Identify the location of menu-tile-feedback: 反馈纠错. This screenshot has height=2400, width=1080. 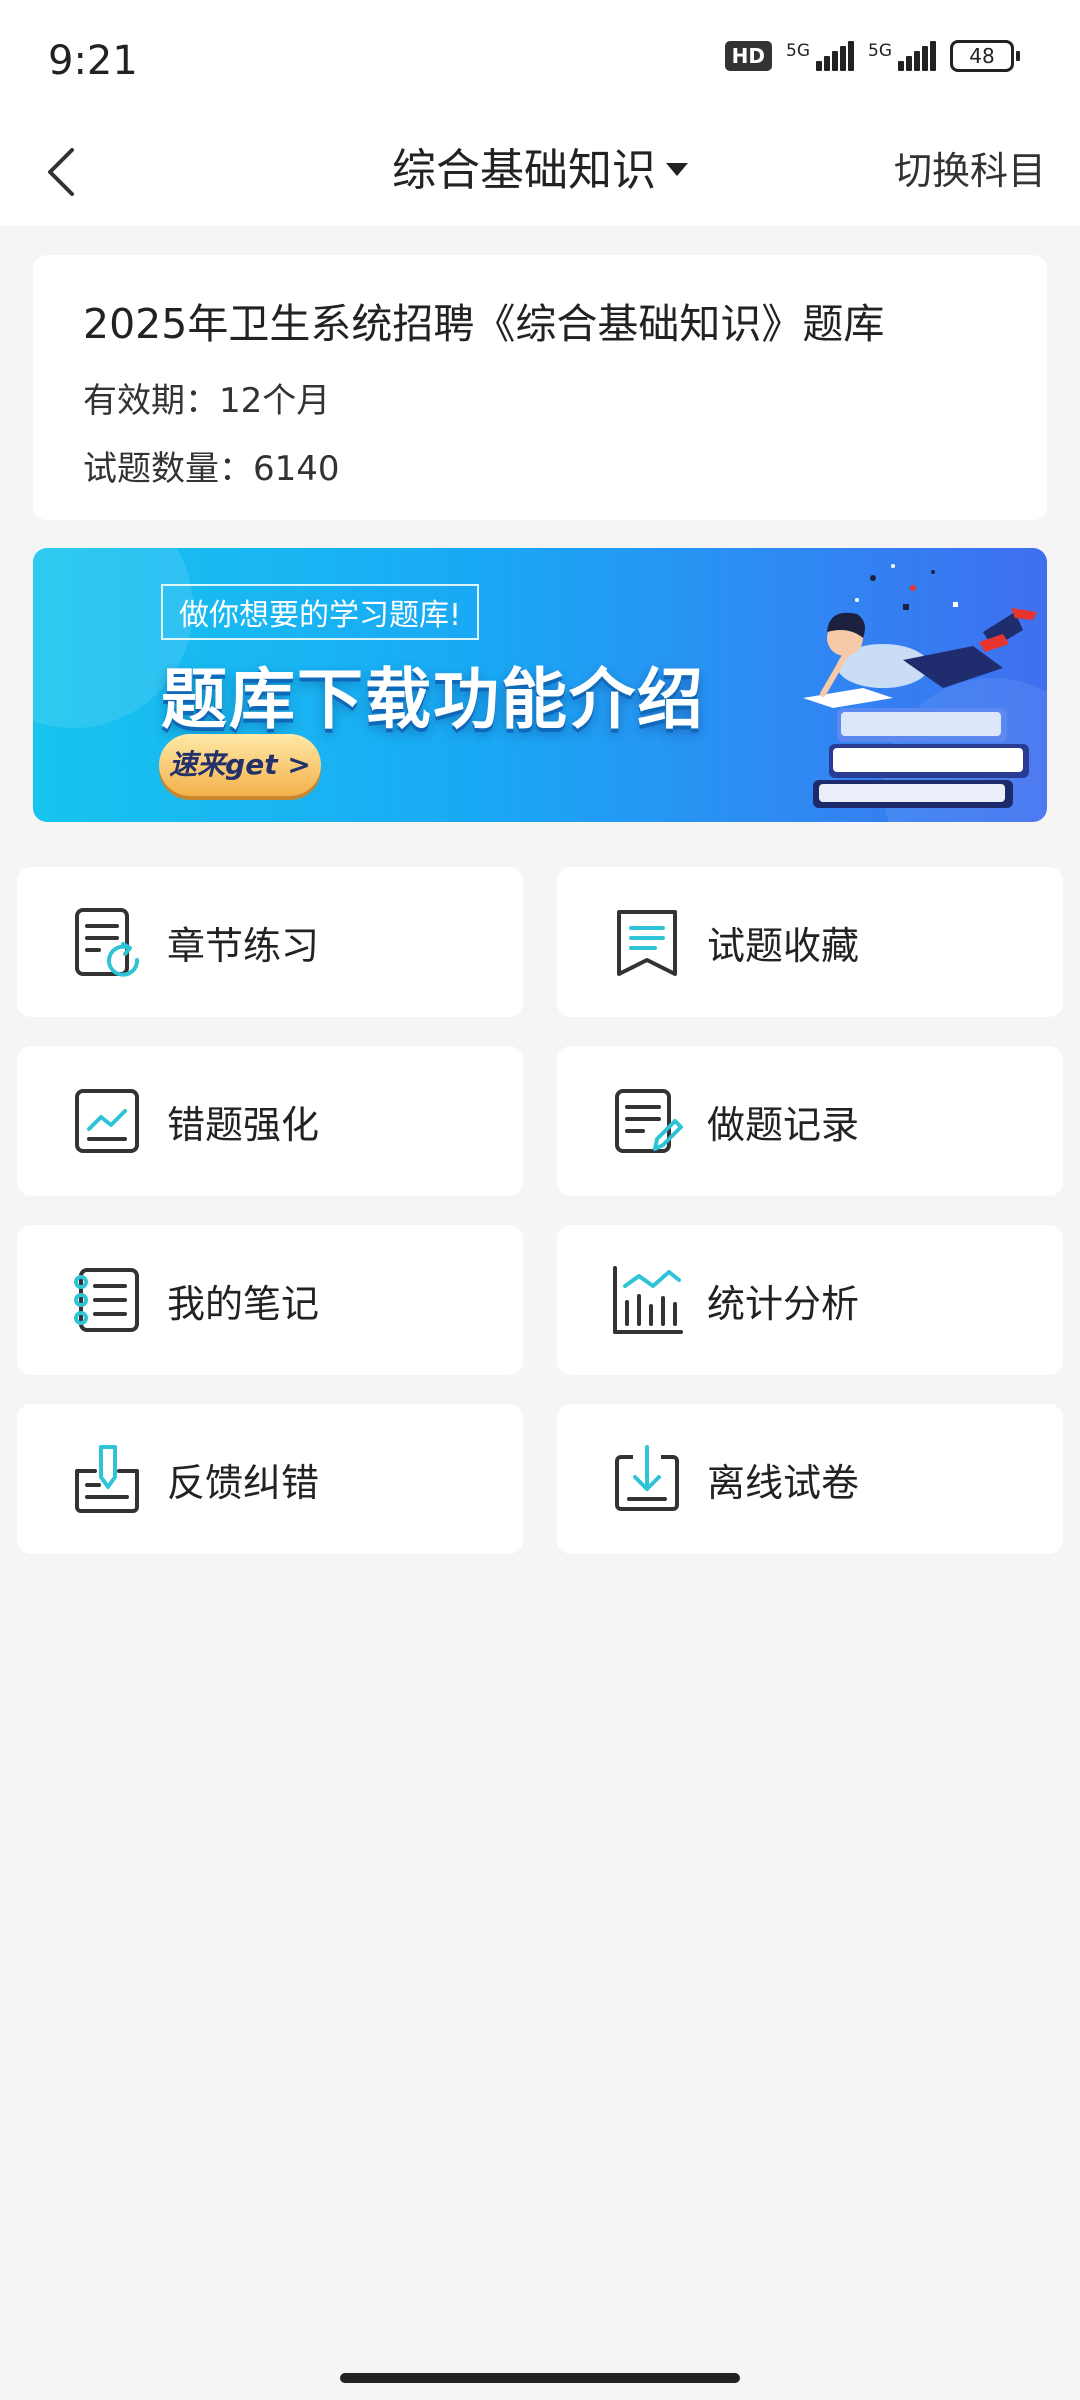
(270, 1479).